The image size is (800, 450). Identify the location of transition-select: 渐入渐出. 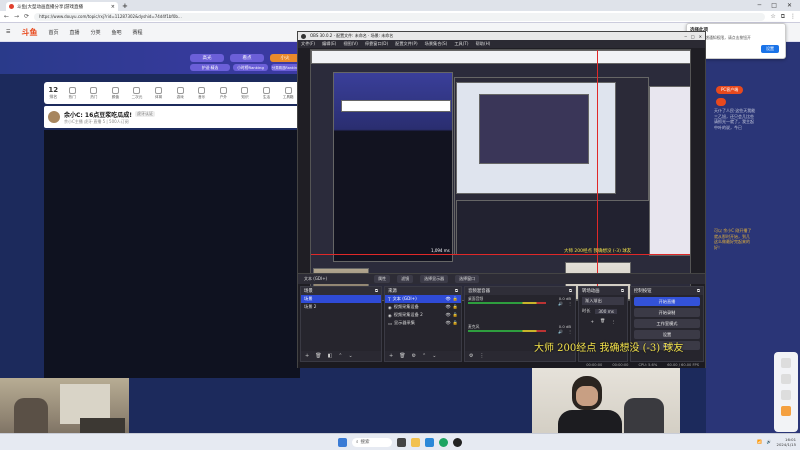
(603, 301).